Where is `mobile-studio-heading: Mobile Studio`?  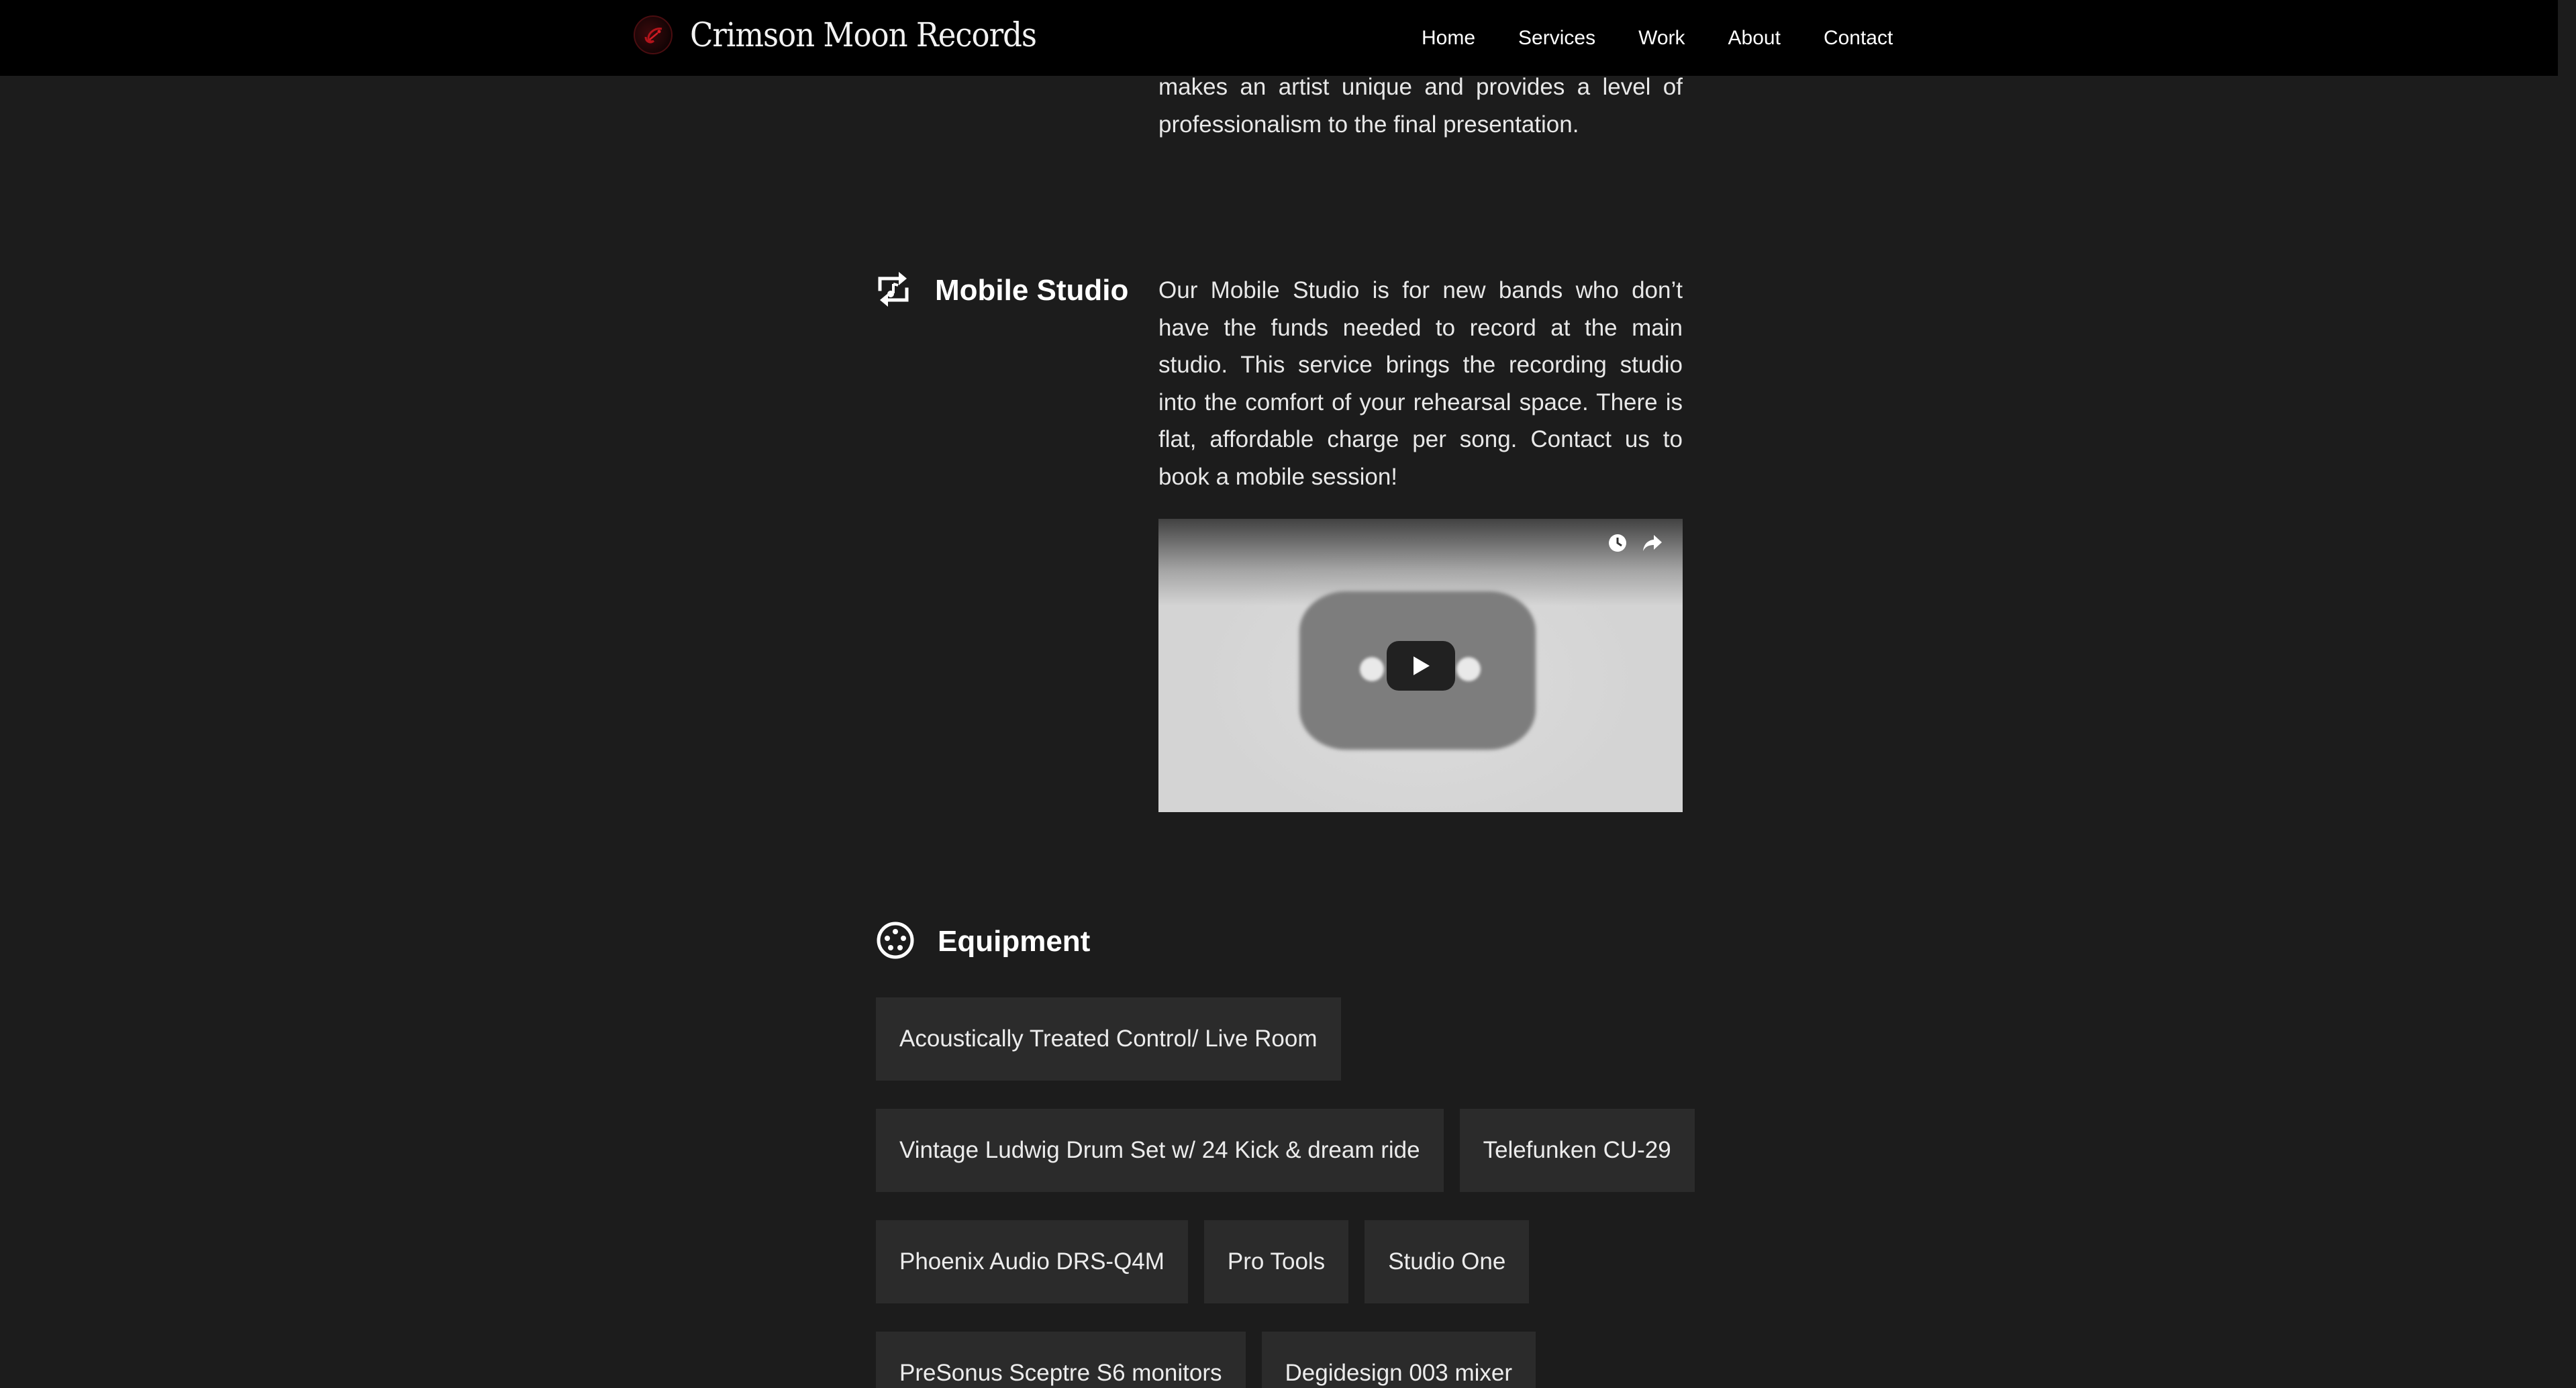 mobile-studio-heading: Mobile Studio is located at coordinates (1002, 290).